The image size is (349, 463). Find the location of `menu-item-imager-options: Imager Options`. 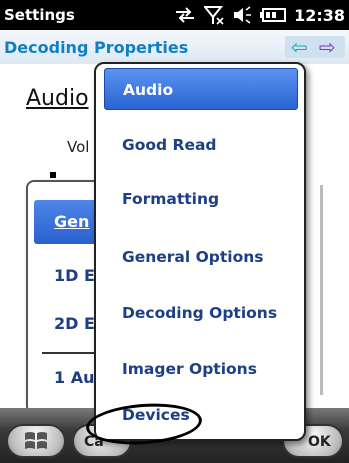

menu-item-imager-options: Imager Options is located at coordinates (201, 369).